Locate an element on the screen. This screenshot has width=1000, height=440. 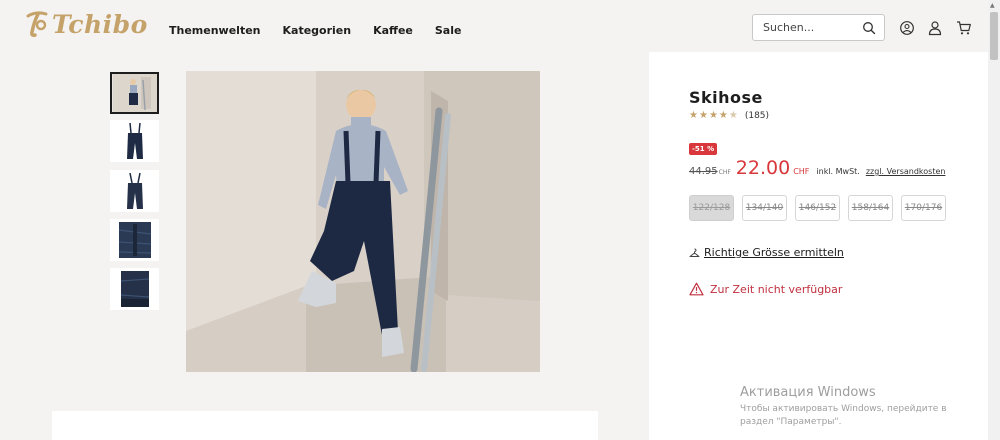
hanger-icon is located at coordinates (694, 252).